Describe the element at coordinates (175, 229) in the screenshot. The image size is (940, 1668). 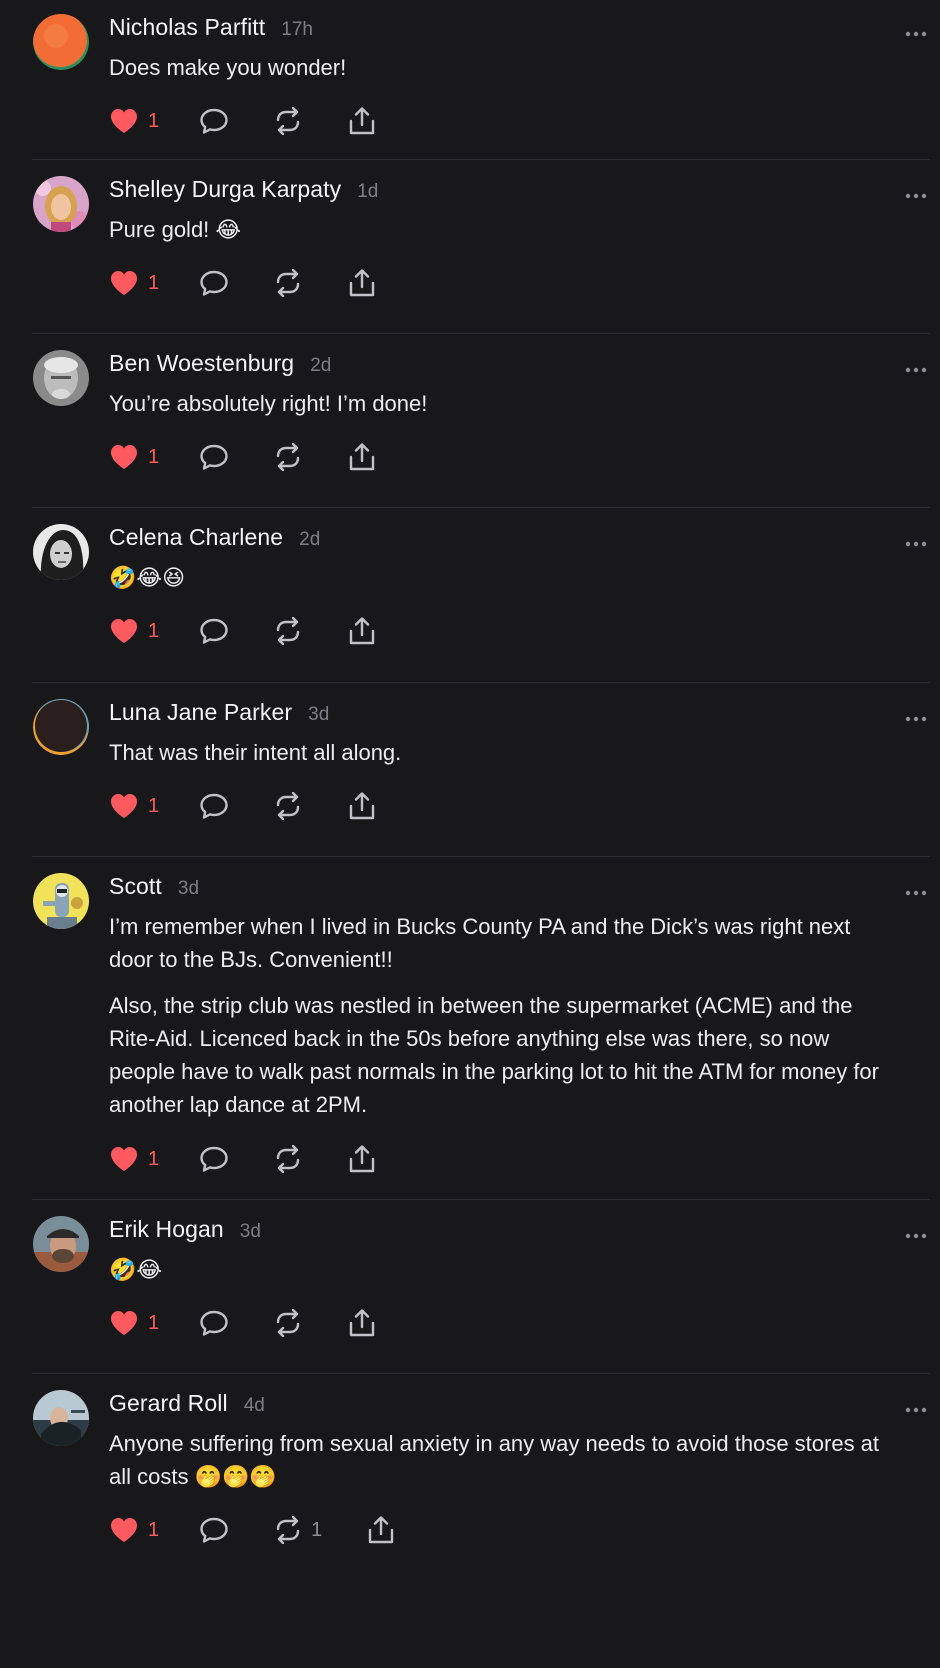
I see `comment-text: Pure gold! 😂` at that location.